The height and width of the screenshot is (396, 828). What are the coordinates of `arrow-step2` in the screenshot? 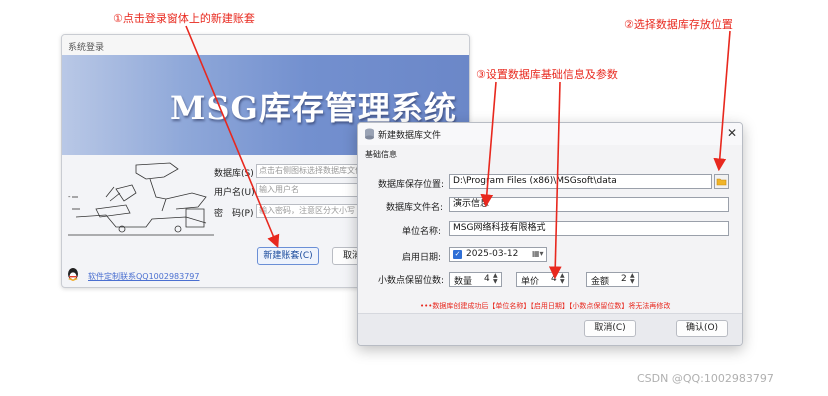 It's located at (722, 101).